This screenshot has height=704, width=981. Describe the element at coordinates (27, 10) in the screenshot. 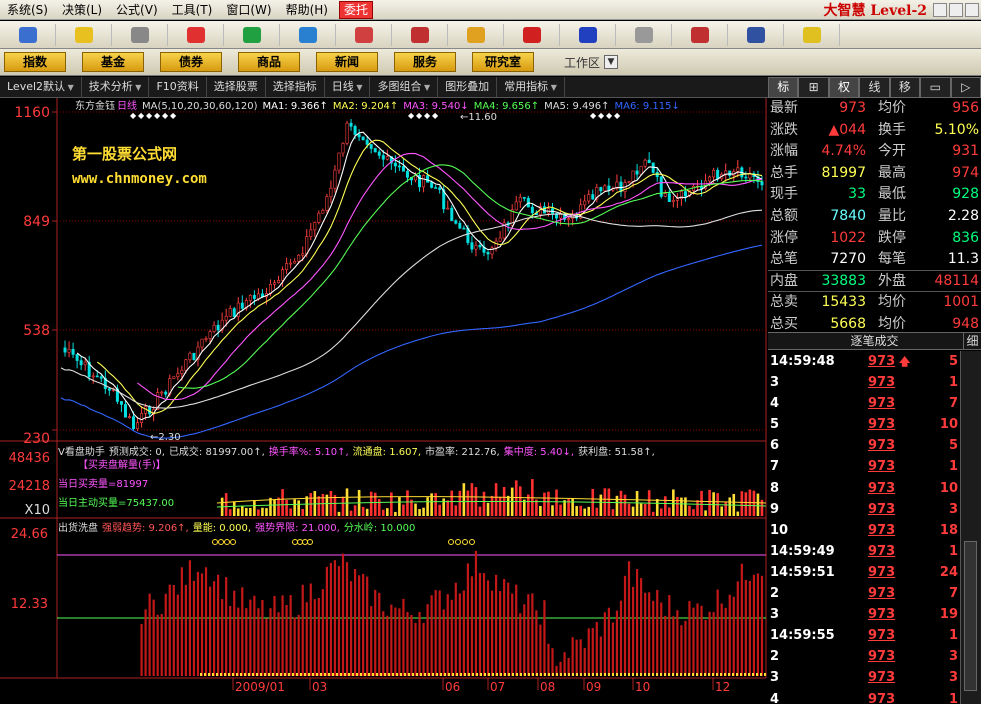

I see `menu-item-0: 系统(S)` at that location.